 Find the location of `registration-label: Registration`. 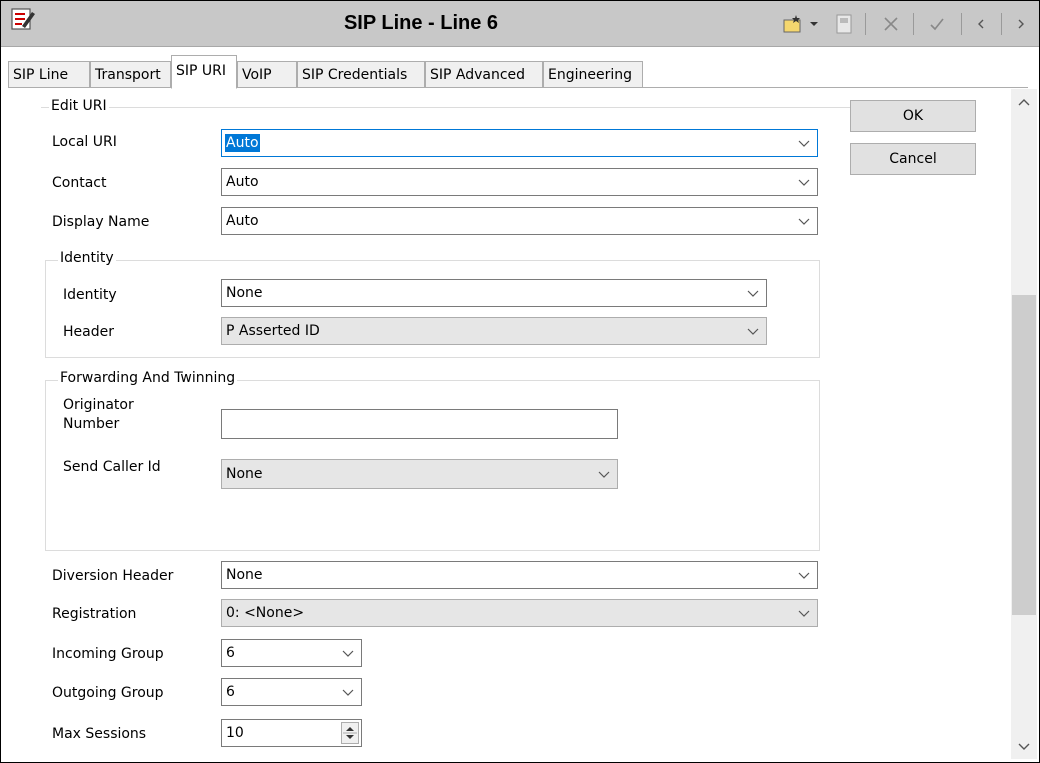

registration-label: Registration is located at coordinates (94, 614).